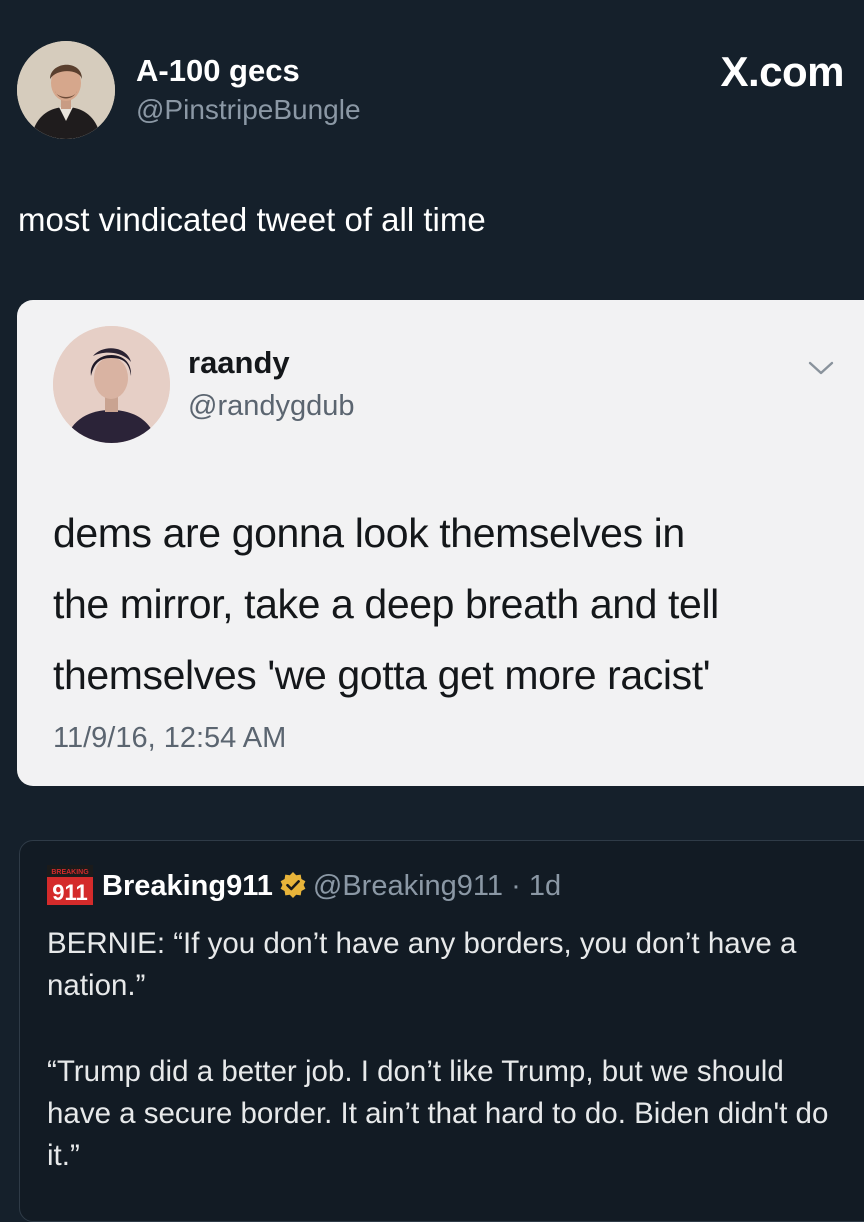 Image resolution: width=864 pixels, height=1222 pixels. What do you see at coordinates (293, 885) in the screenshot?
I see `verified-badge-icon` at bounding box center [293, 885].